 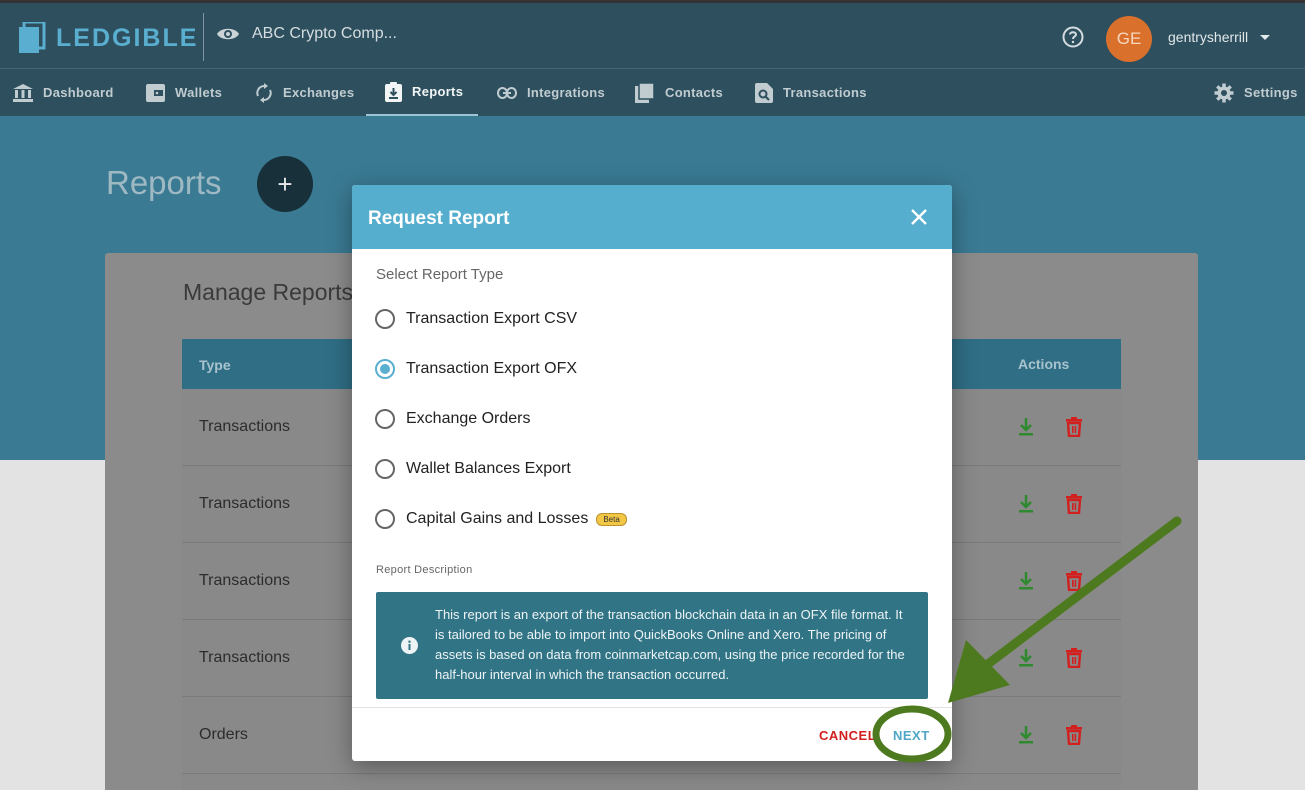 What do you see at coordinates (492, 368) in the screenshot?
I see `option-label: Transaction Export OFX` at bounding box center [492, 368].